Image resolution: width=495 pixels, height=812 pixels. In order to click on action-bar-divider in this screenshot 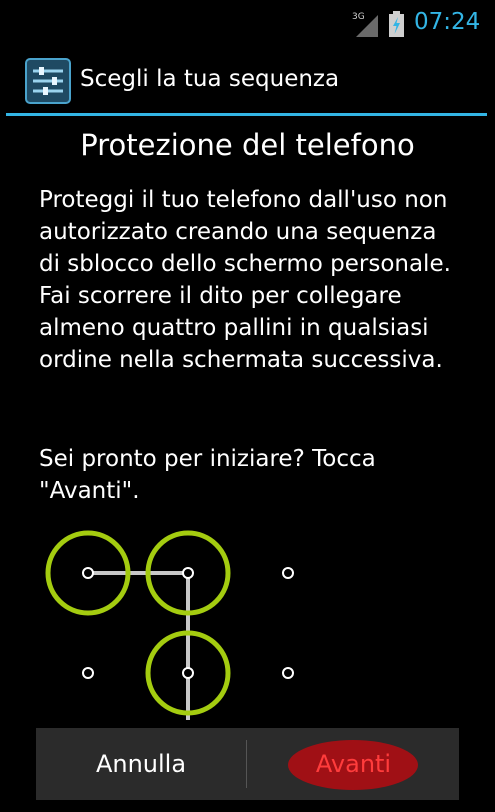, I will do `click(246, 114)`.